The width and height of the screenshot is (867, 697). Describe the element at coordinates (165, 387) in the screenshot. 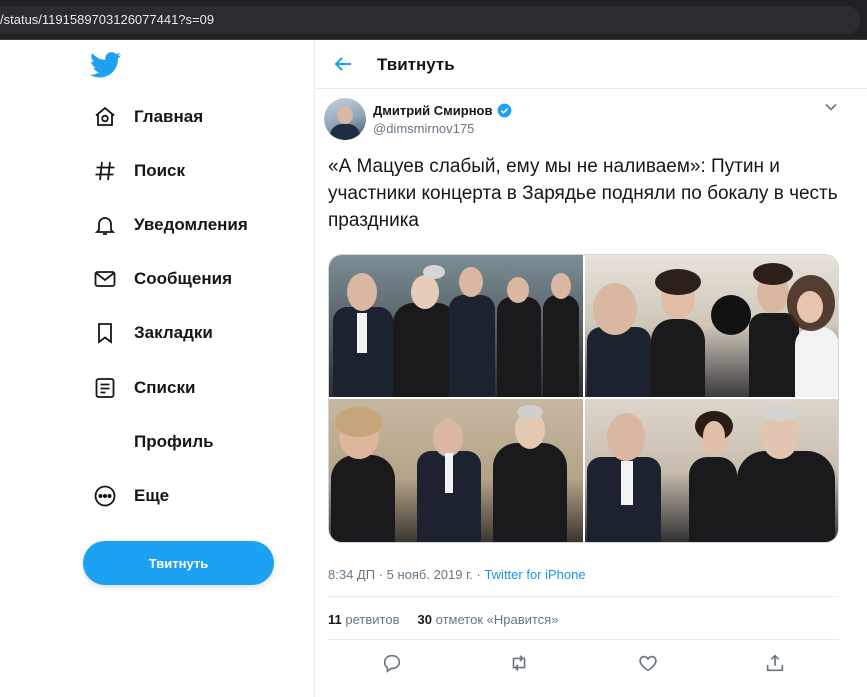

I see `sidebar-item-label: Списки` at that location.